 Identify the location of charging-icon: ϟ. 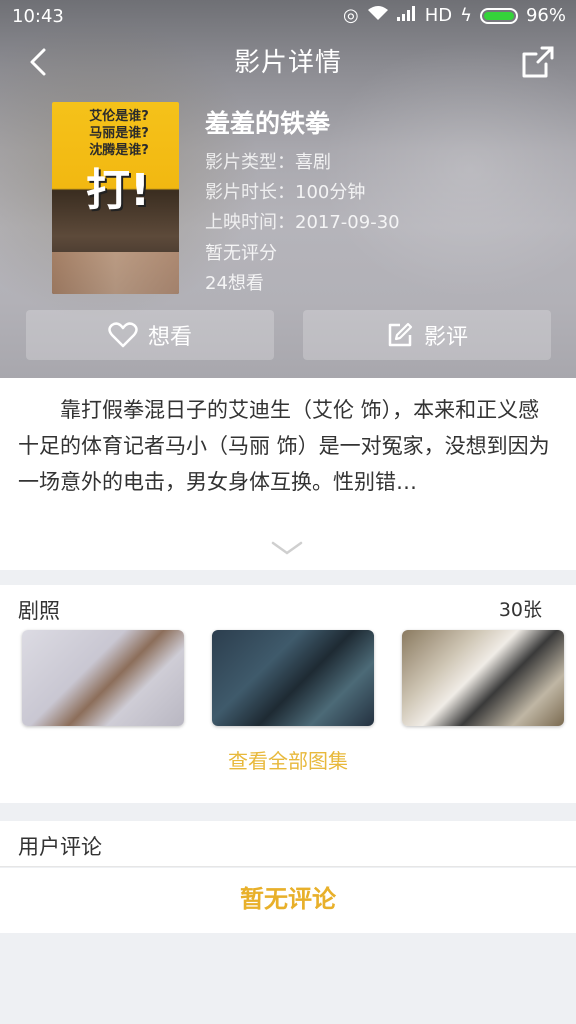
(466, 15).